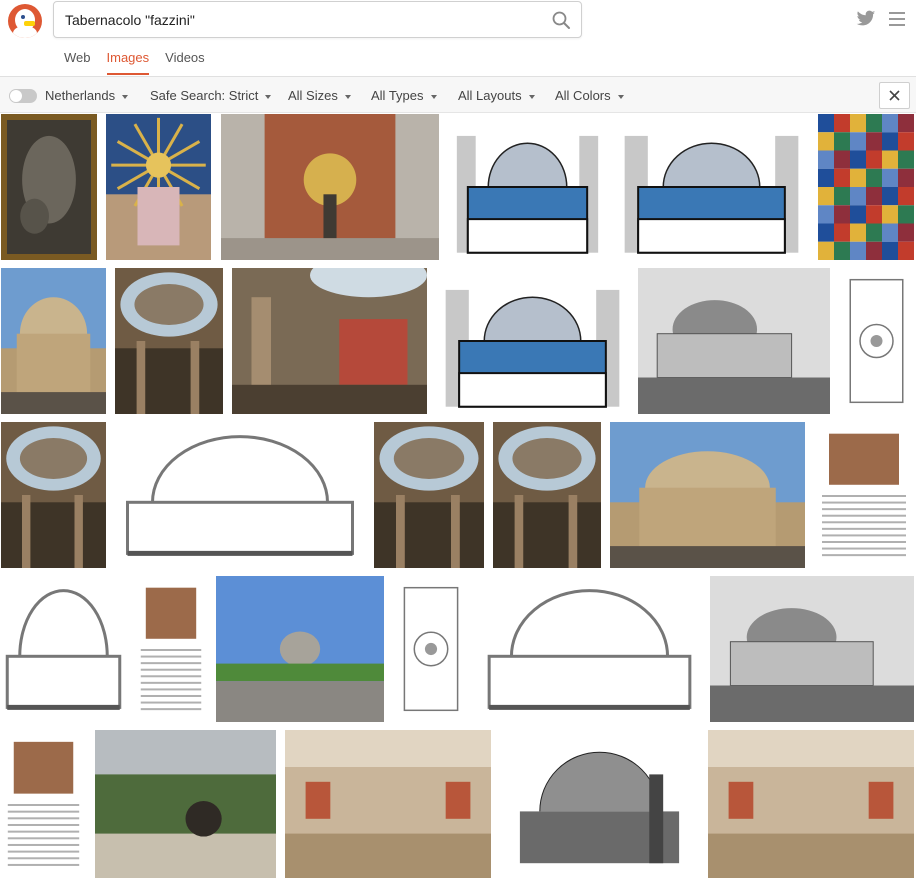 The image size is (916, 882). Describe the element at coordinates (127, 62) in the screenshot. I see `tab-images: Images` at that location.